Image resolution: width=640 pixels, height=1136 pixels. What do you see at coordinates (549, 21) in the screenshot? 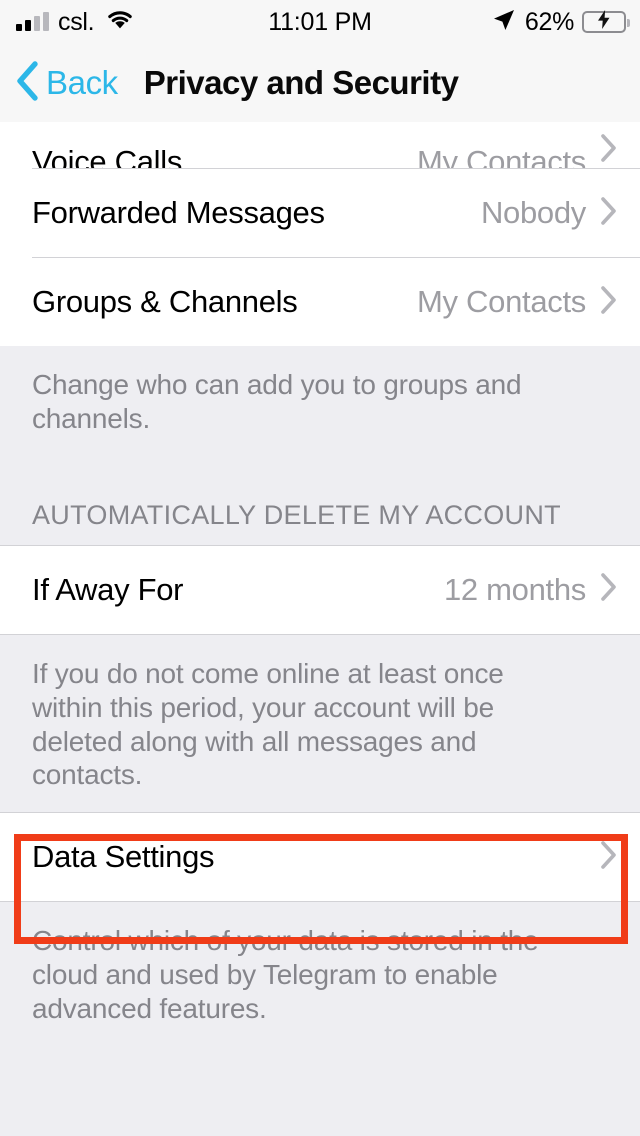
I see `battery-percent-label: 62%` at bounding box center [549, 21].